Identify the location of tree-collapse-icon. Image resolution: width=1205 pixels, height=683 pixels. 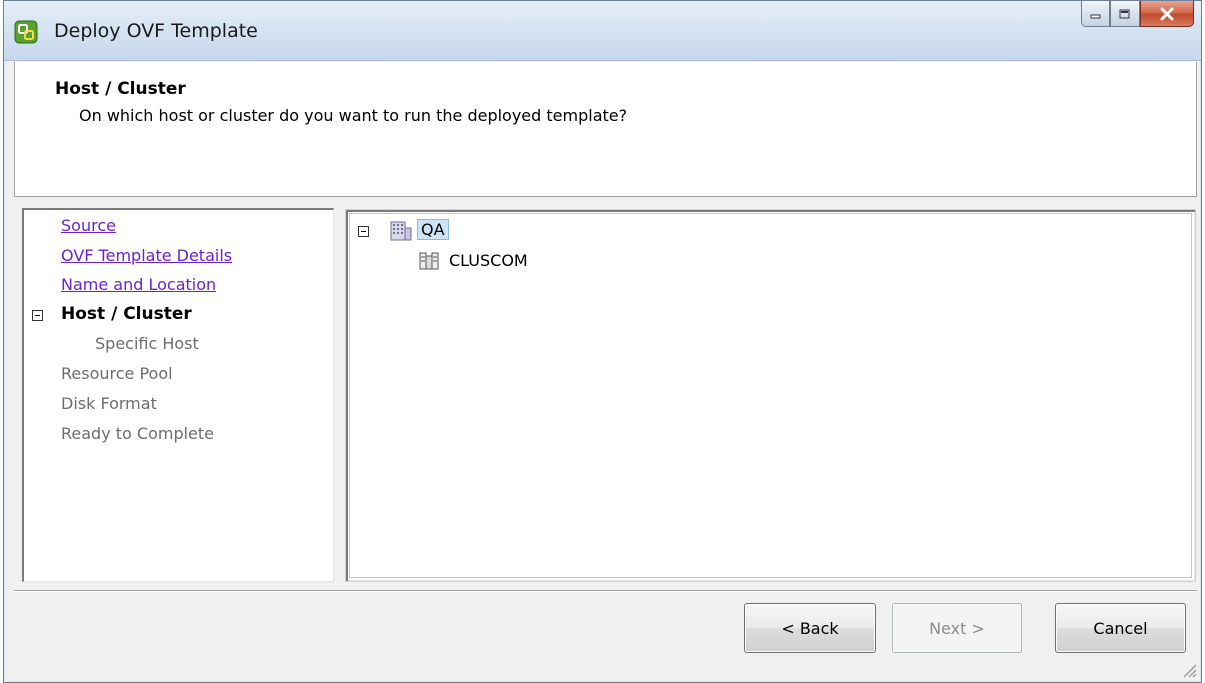
(363, 231).